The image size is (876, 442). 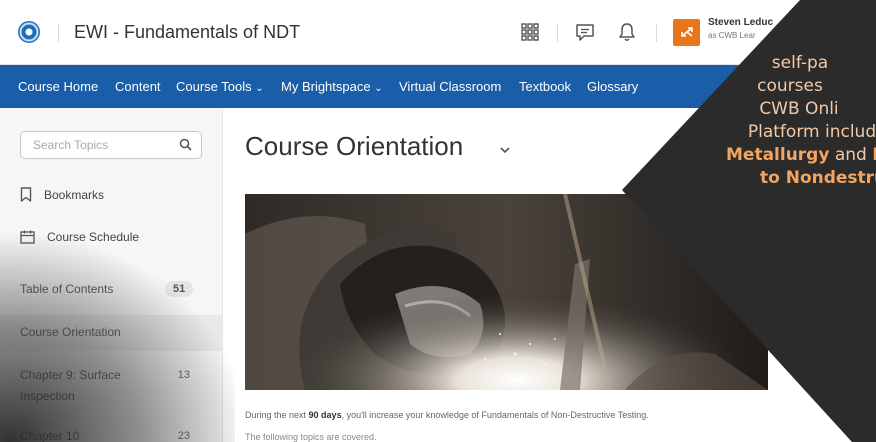 What do you see at coordinates (851, 155) in the screenshot?
I see `callout-and: and` at bounding box center [851, 155].